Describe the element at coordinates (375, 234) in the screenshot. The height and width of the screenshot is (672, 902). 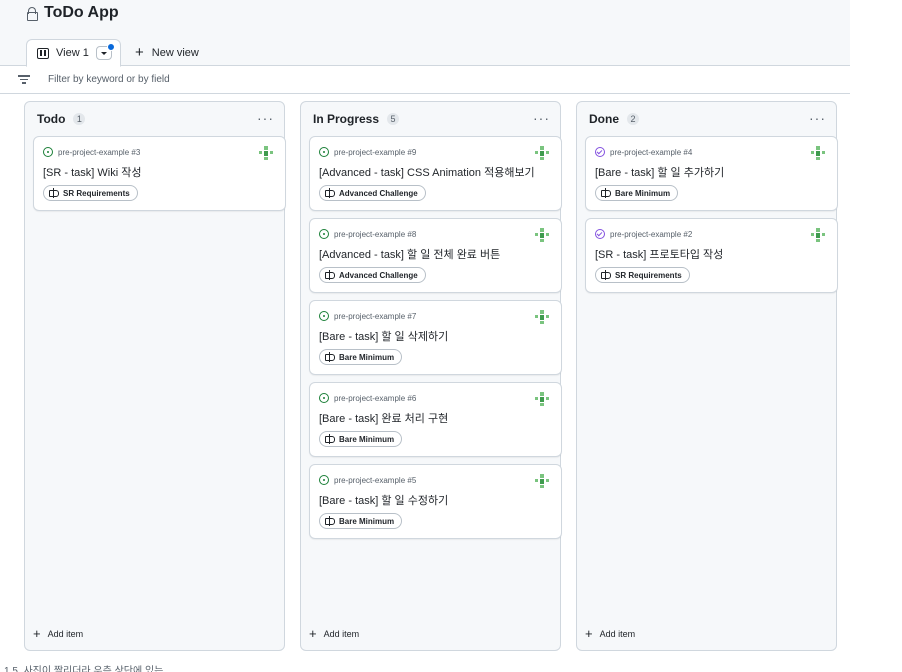
I see `card-ref-text: pre-project-example #8` at that location.